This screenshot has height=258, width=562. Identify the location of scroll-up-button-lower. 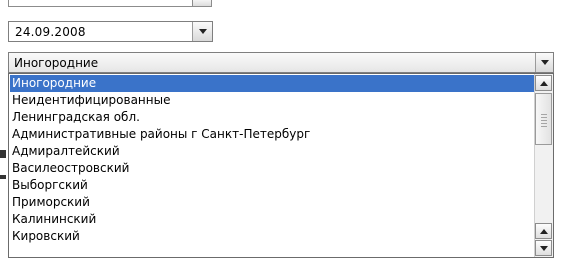
(543, 231).